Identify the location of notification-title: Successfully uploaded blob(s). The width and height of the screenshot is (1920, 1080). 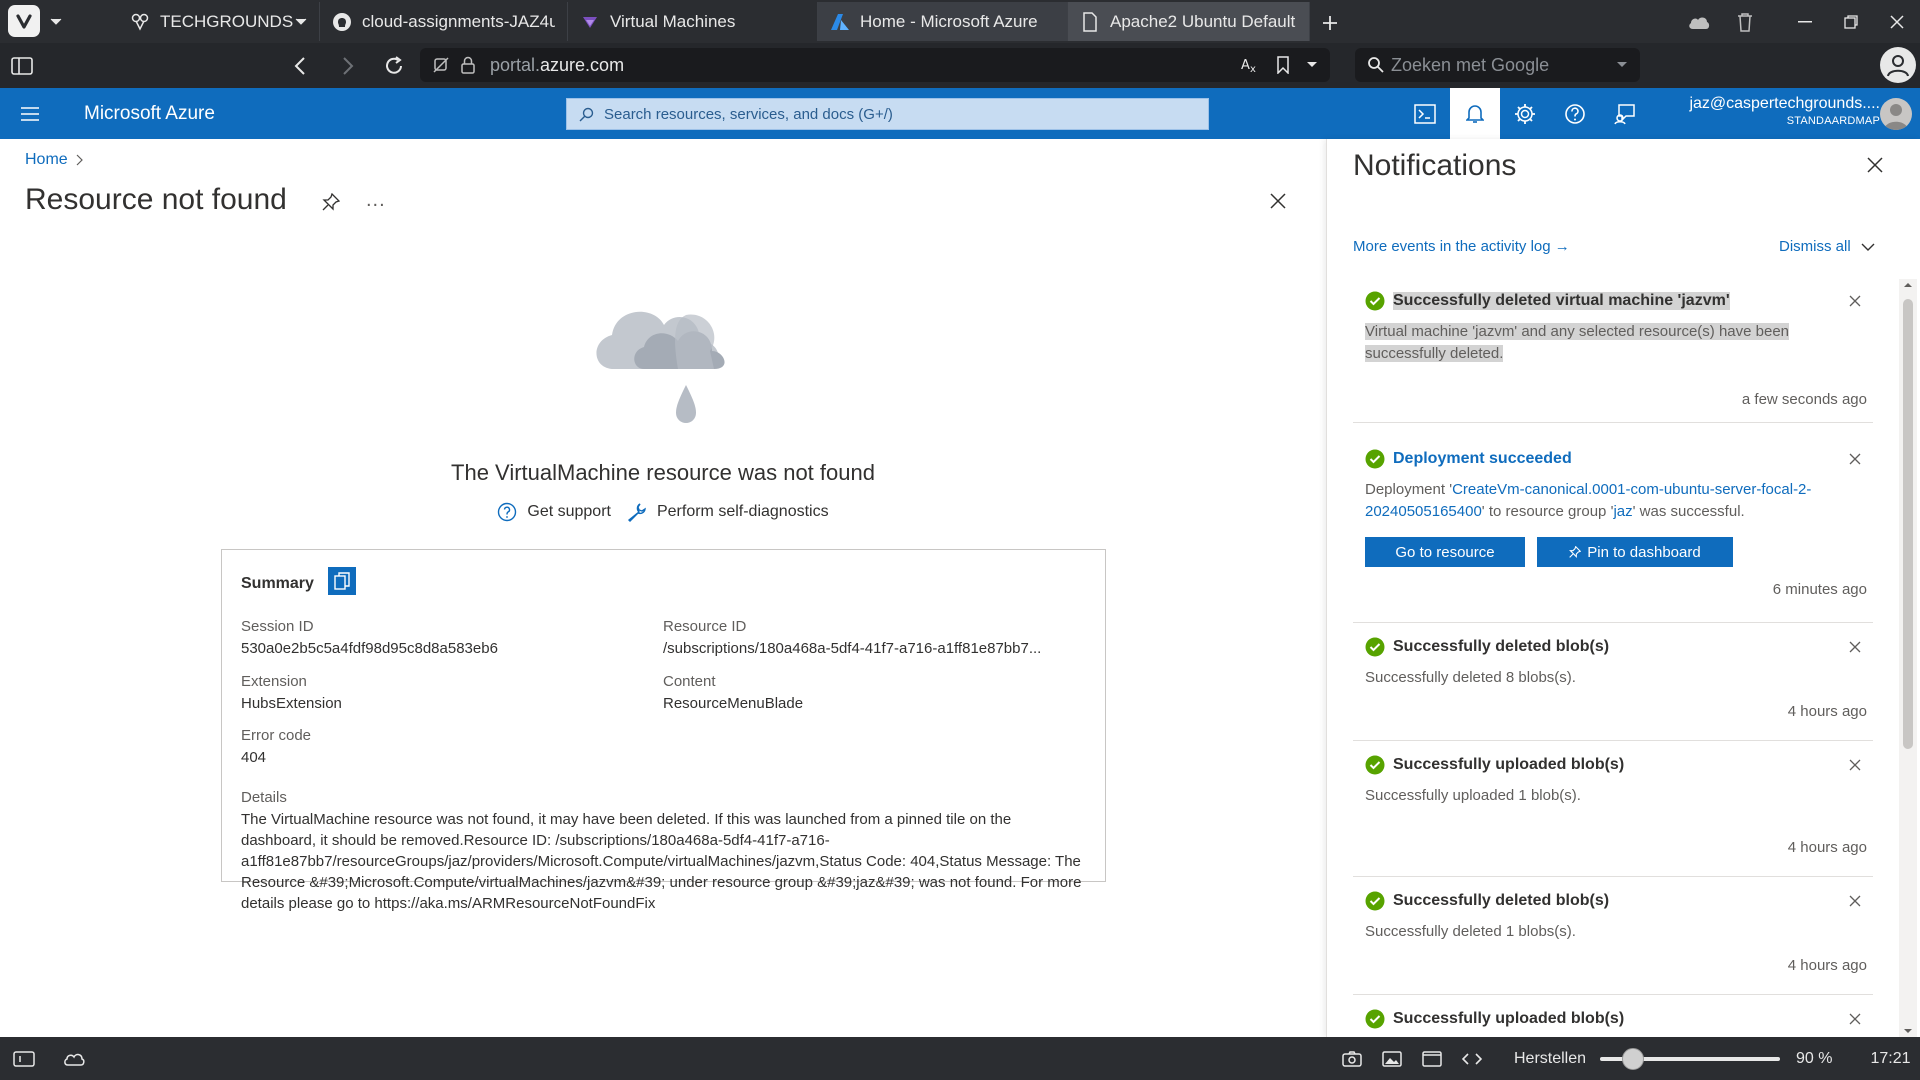
(1509, 1018).